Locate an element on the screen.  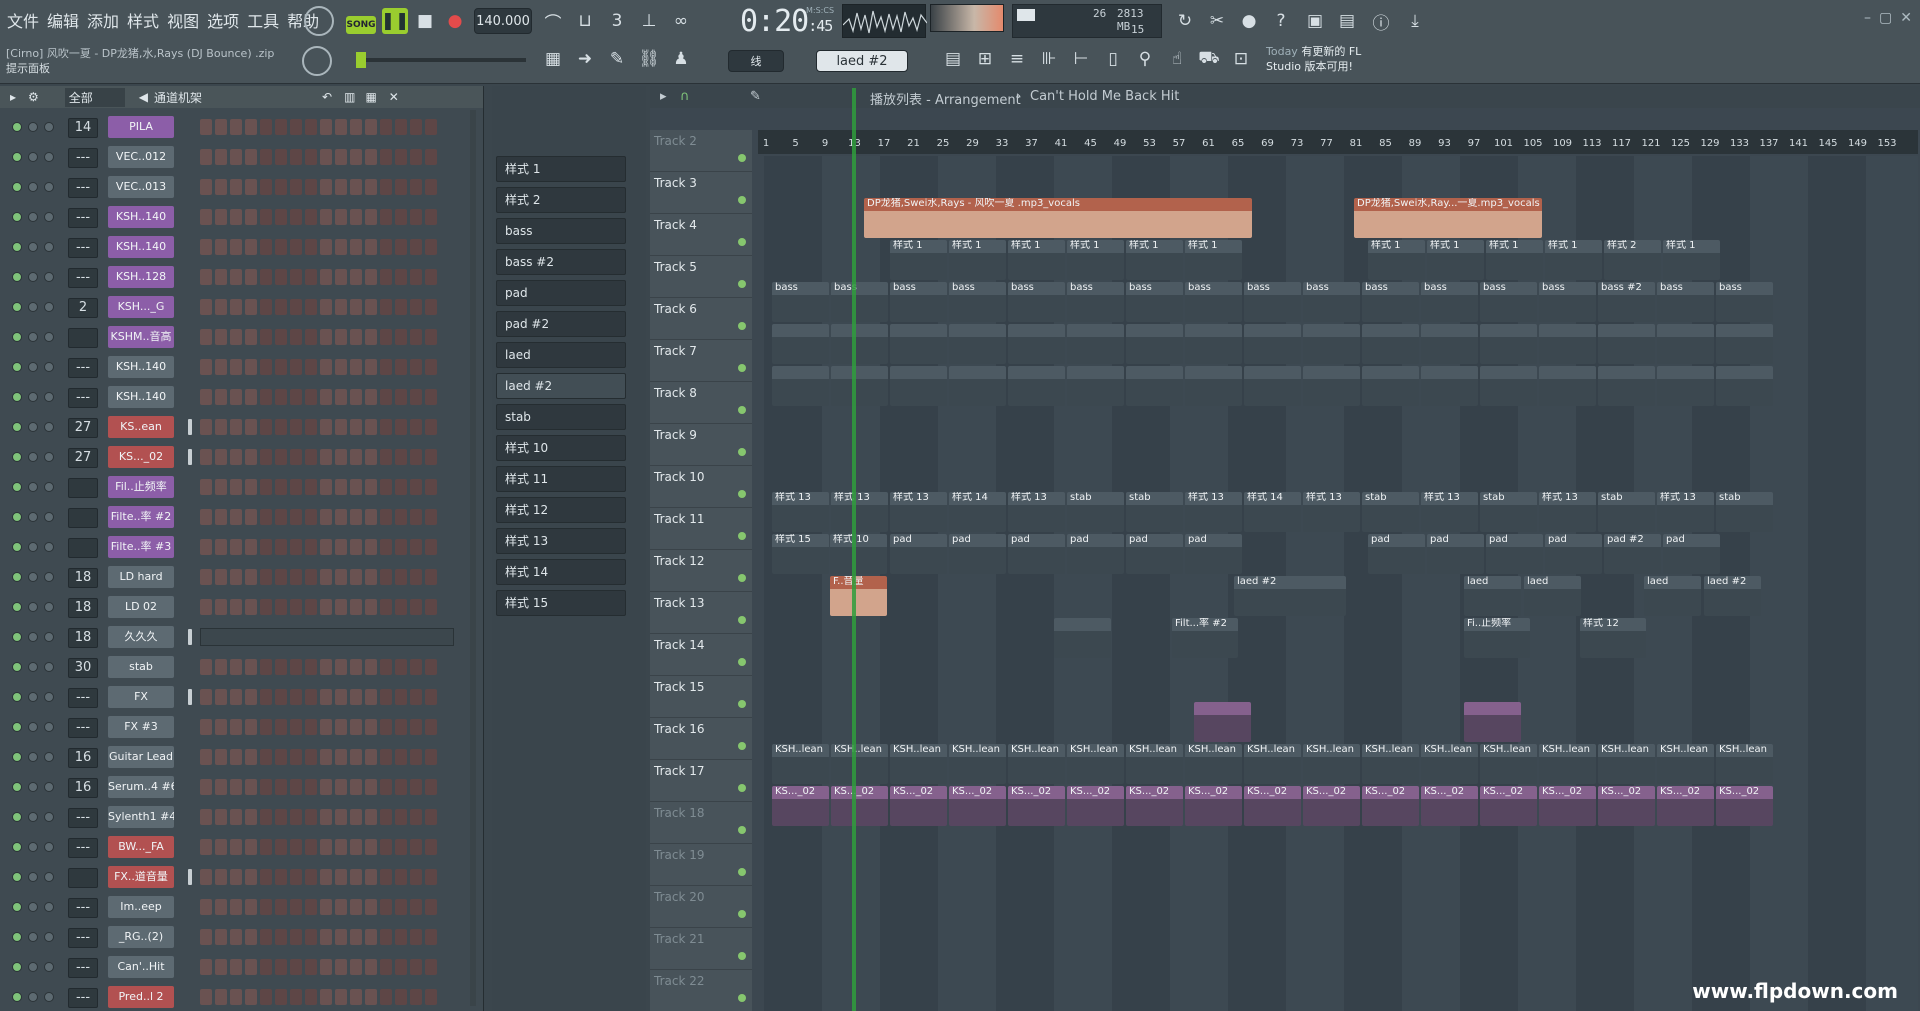
channel-row: --- KSH..140 is located at coordinates (242, 217).